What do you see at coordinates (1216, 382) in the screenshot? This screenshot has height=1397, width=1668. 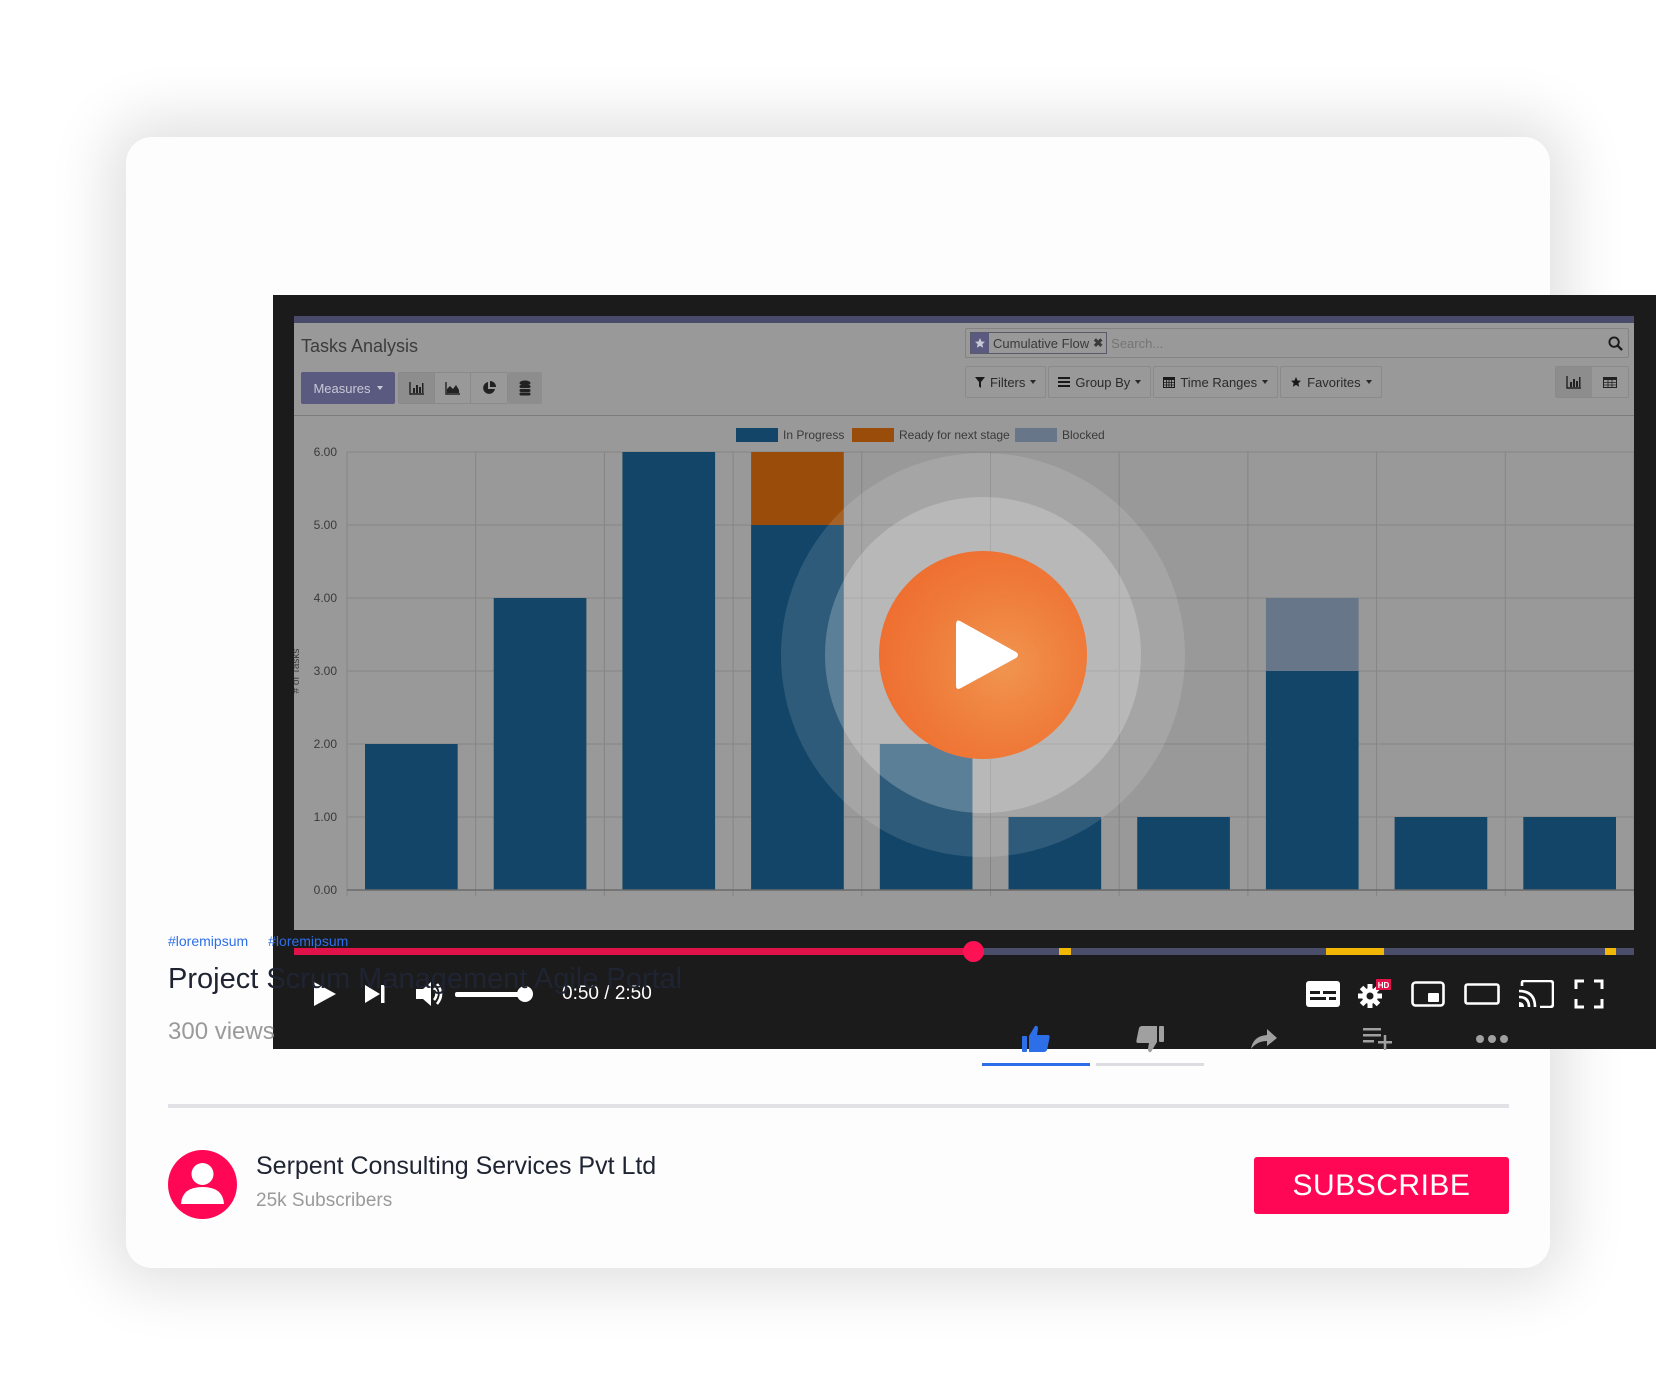 I see `time-ranges-button: Time Ranges` at bounding box center [1216, 382].